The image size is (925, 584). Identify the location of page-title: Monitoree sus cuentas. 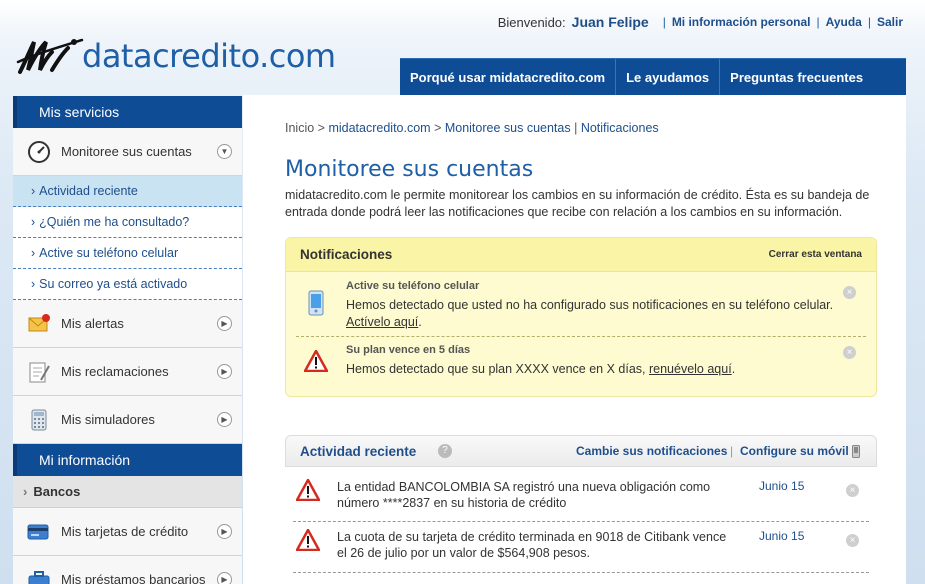
(409, 169).